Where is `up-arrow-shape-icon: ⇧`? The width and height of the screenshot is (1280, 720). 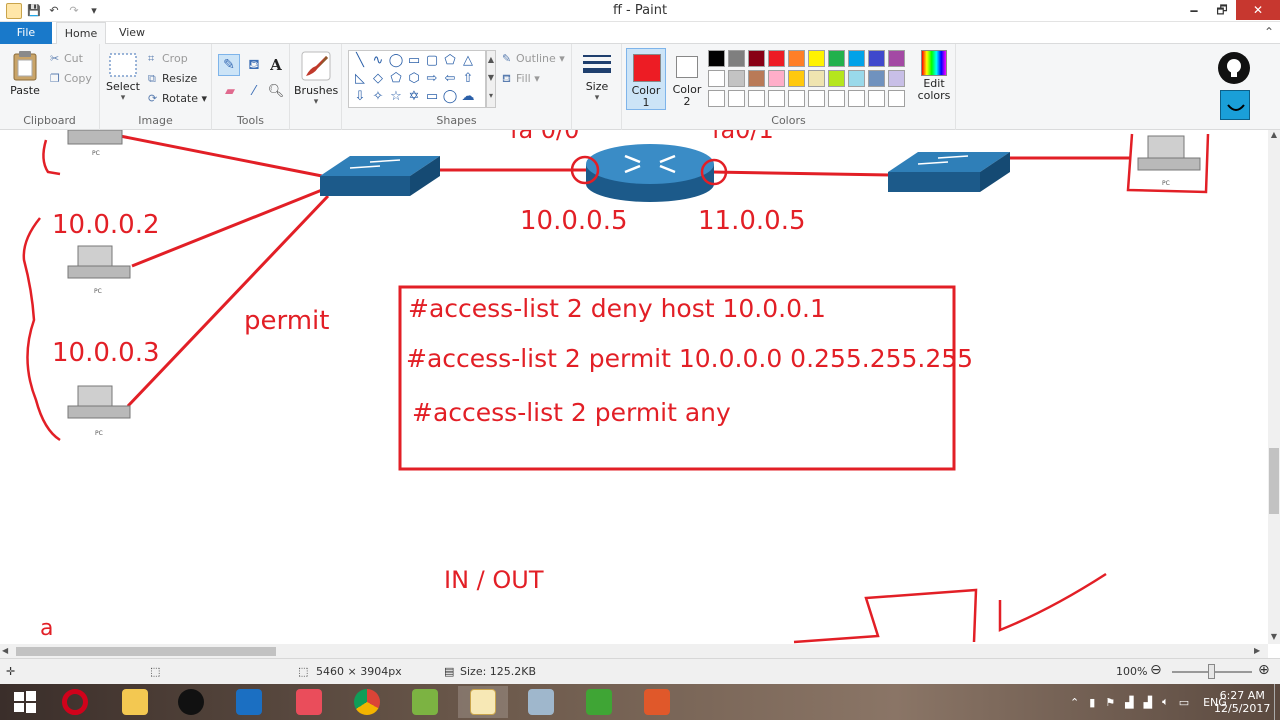
up-arrow-shape-icon: ⇧ is located at coordinates (468, 79).